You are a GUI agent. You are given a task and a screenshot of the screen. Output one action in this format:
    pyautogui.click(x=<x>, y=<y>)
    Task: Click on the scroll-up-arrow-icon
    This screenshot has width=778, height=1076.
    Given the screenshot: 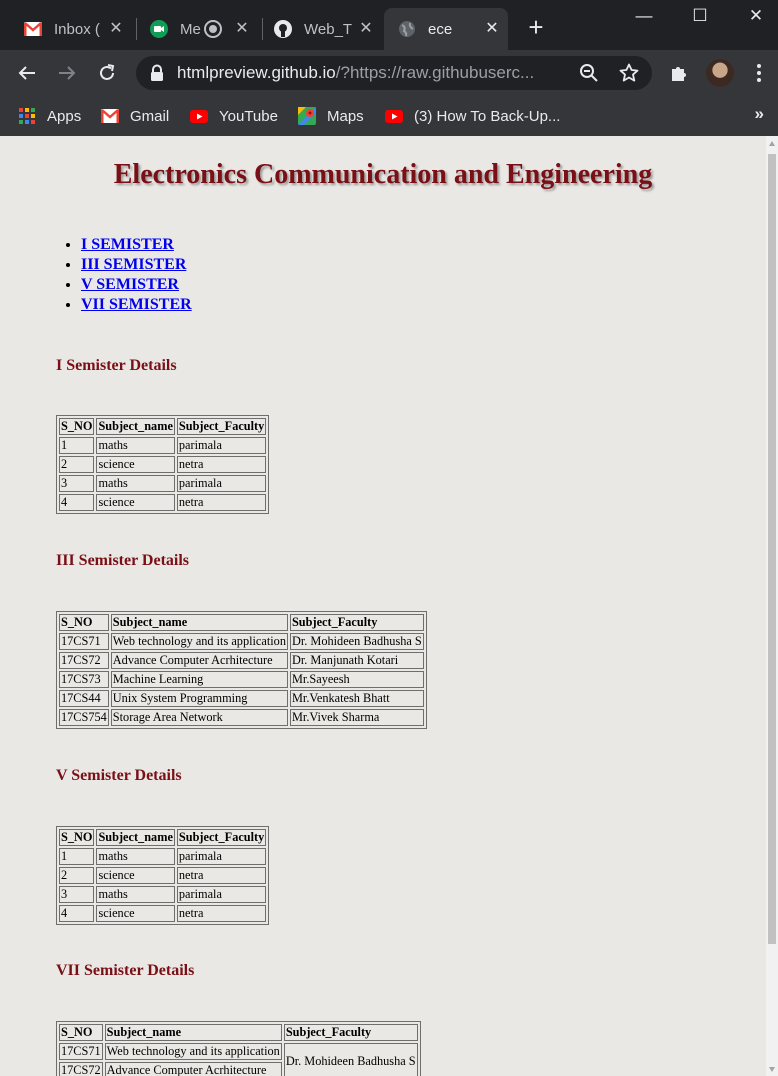 What is the action you would take?
    pyautogui.click(x=772, y=143)
    